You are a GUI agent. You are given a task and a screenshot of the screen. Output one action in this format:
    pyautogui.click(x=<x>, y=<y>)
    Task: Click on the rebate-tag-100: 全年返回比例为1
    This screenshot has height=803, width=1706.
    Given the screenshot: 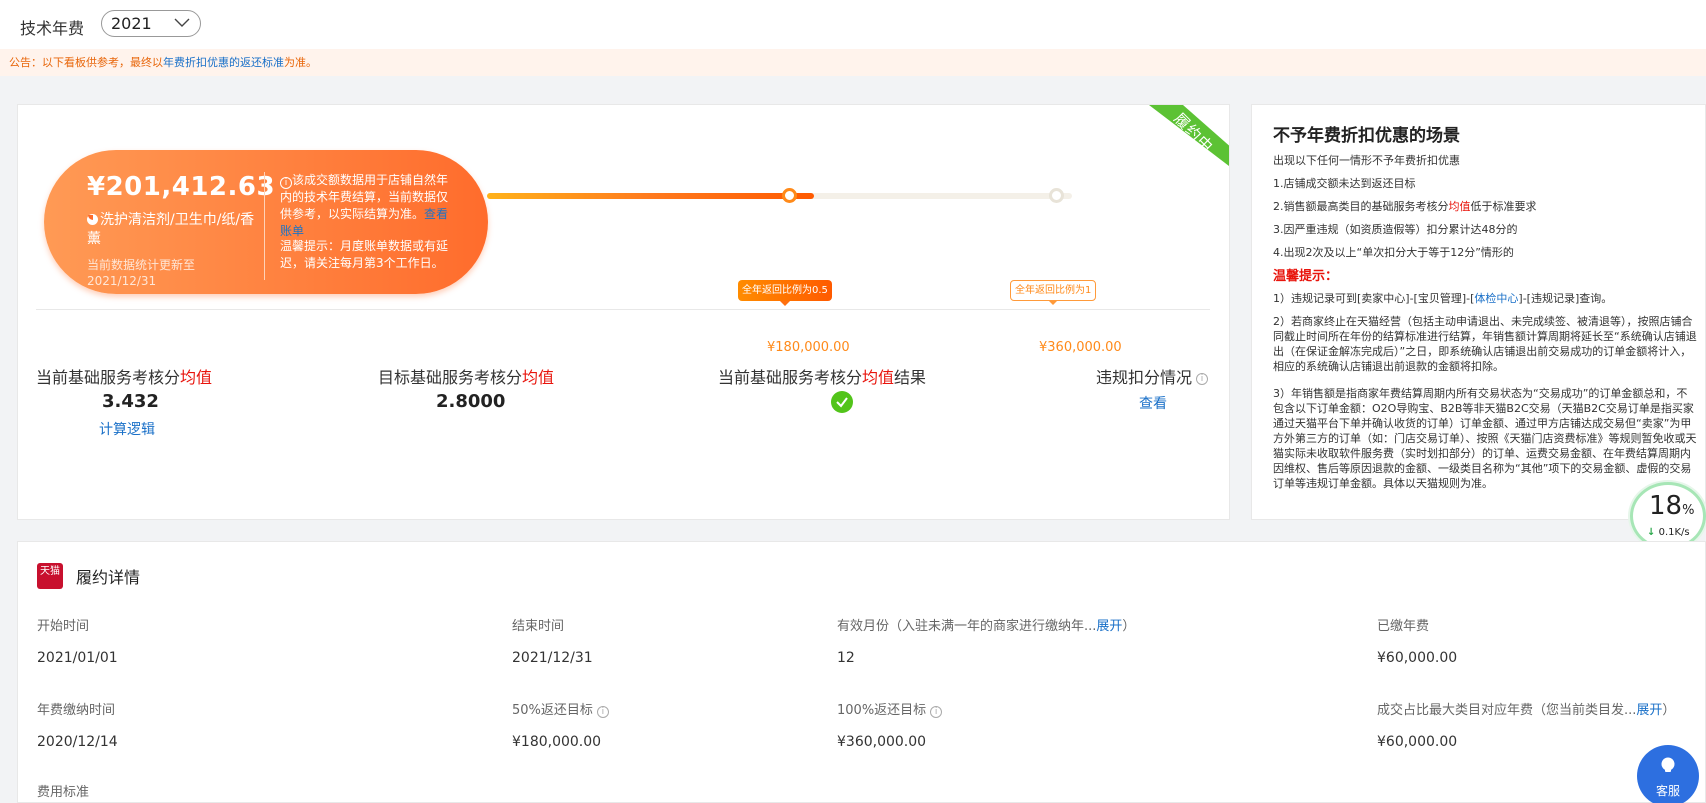 What is the action you would take?
    pyautogui.click(x=1053, y=292)
    